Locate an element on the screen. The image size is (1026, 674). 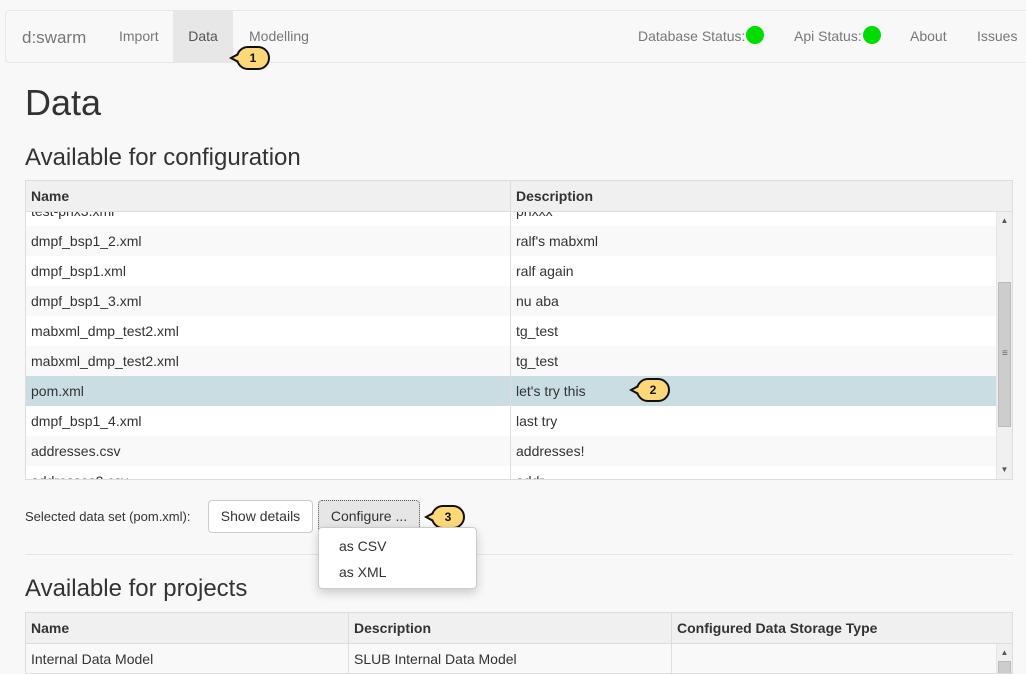
api-status-label: Api Status: is located at coordinates (828, 36).